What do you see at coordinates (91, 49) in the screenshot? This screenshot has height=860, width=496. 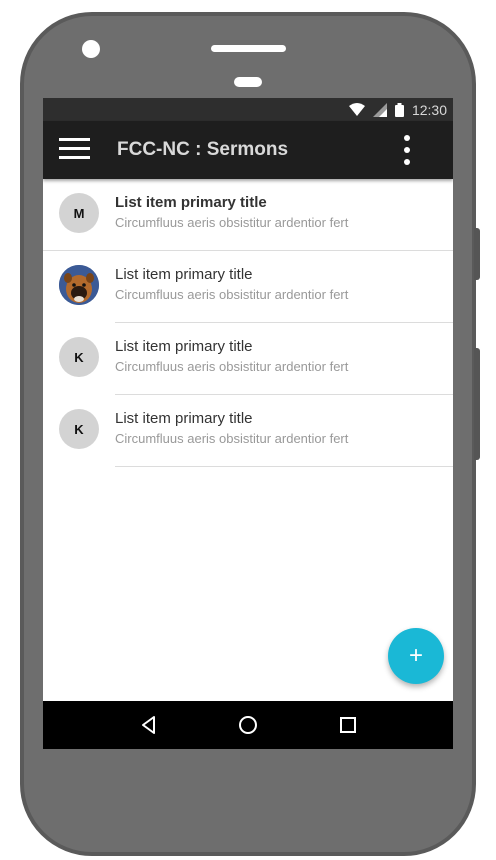 I see `front-camera` at bounding box center [91, 49].